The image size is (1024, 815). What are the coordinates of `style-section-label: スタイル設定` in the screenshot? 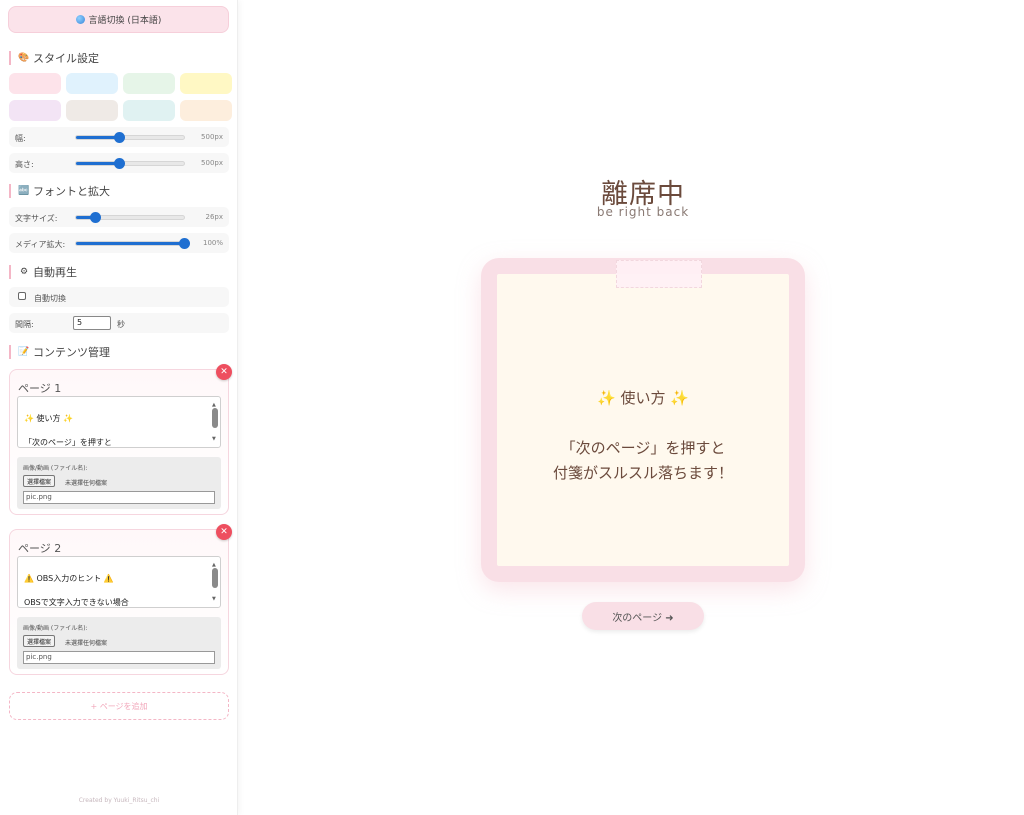 It's located at (66, 58).